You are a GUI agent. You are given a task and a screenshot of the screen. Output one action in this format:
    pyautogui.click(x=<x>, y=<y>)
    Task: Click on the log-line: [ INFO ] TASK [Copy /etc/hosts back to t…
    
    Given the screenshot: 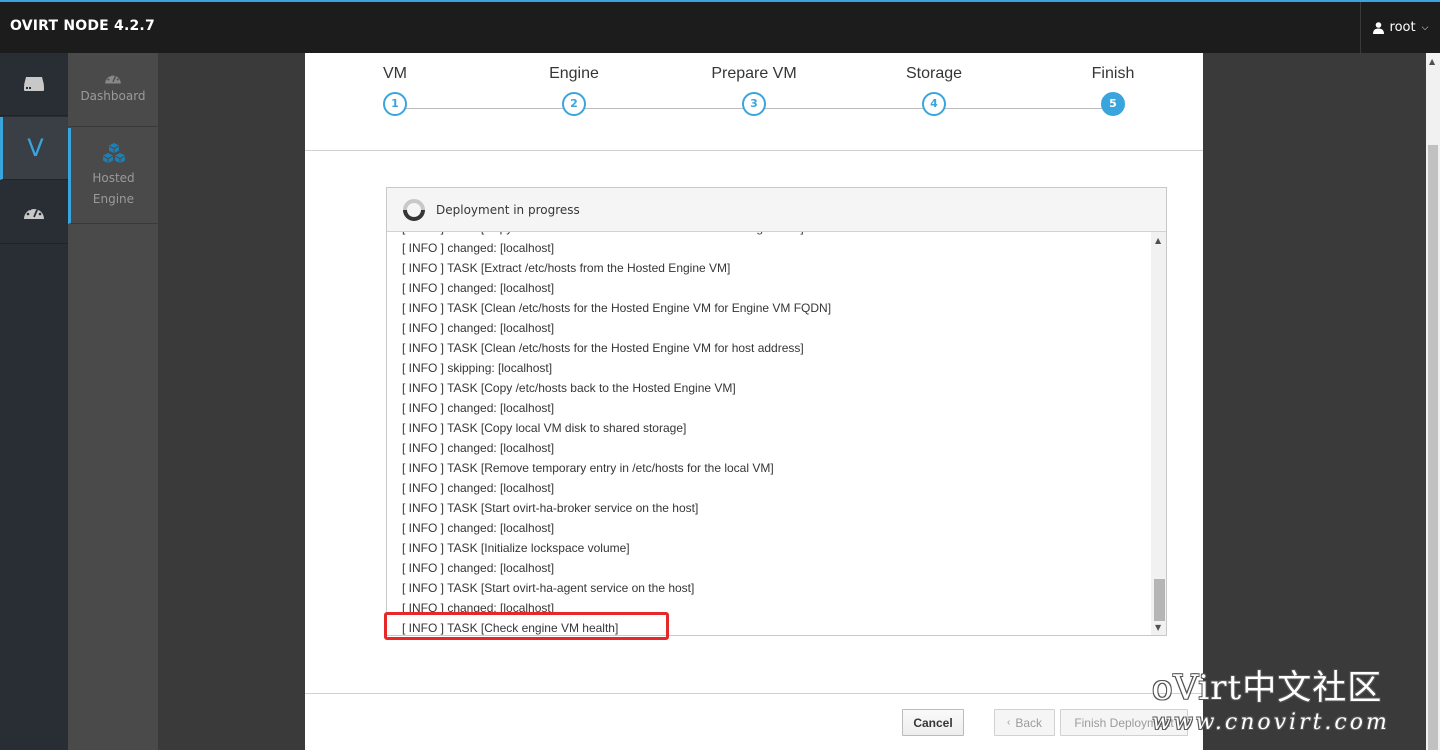 What is the action you would take?
    pyautogui.click(x=569, y=388)
    